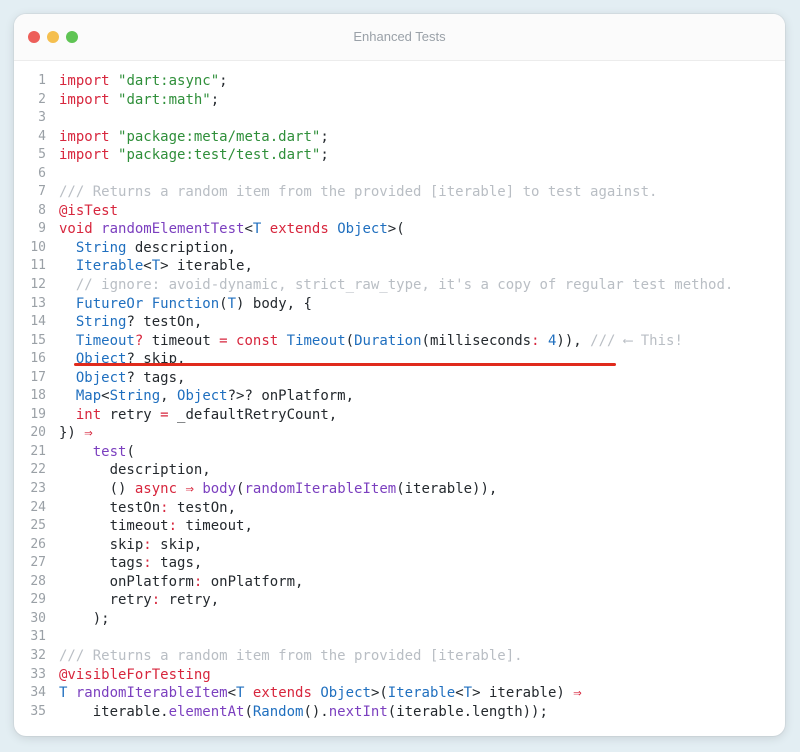 This screenshot has height=752, width=800. Describe the element at coordinates (110, 507) in the screenshot. I see `code-token: testOn` at that location.